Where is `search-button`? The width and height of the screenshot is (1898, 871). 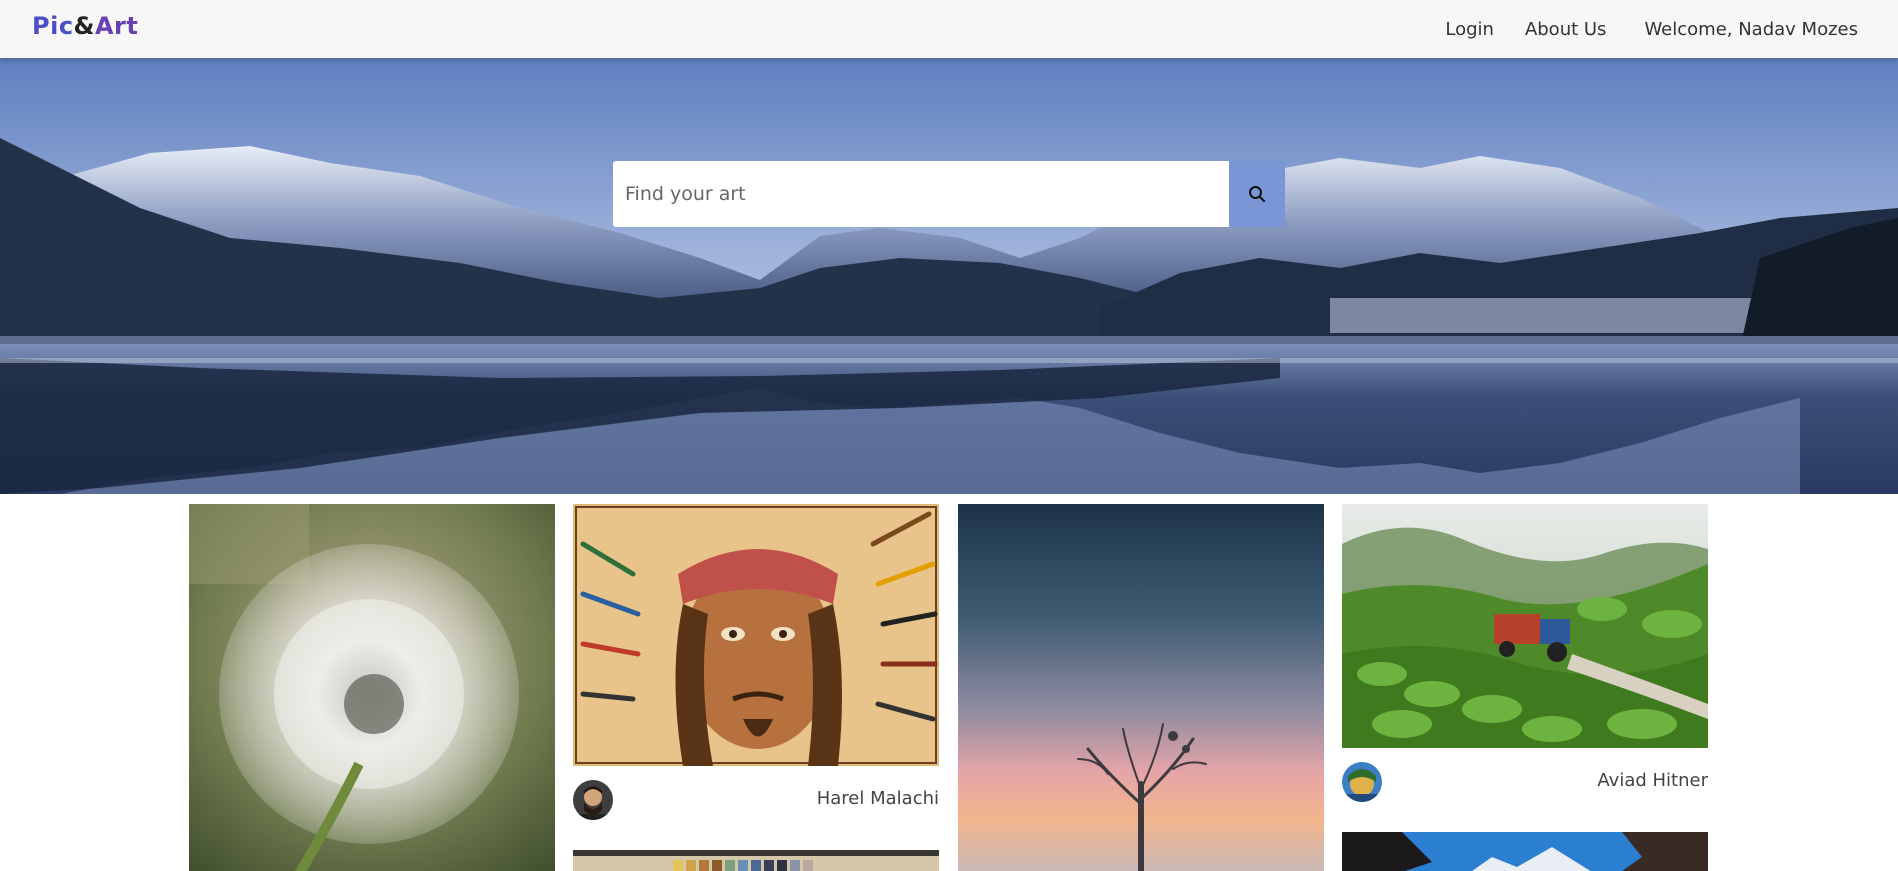
search-button is located at coordinates (1257, 194).